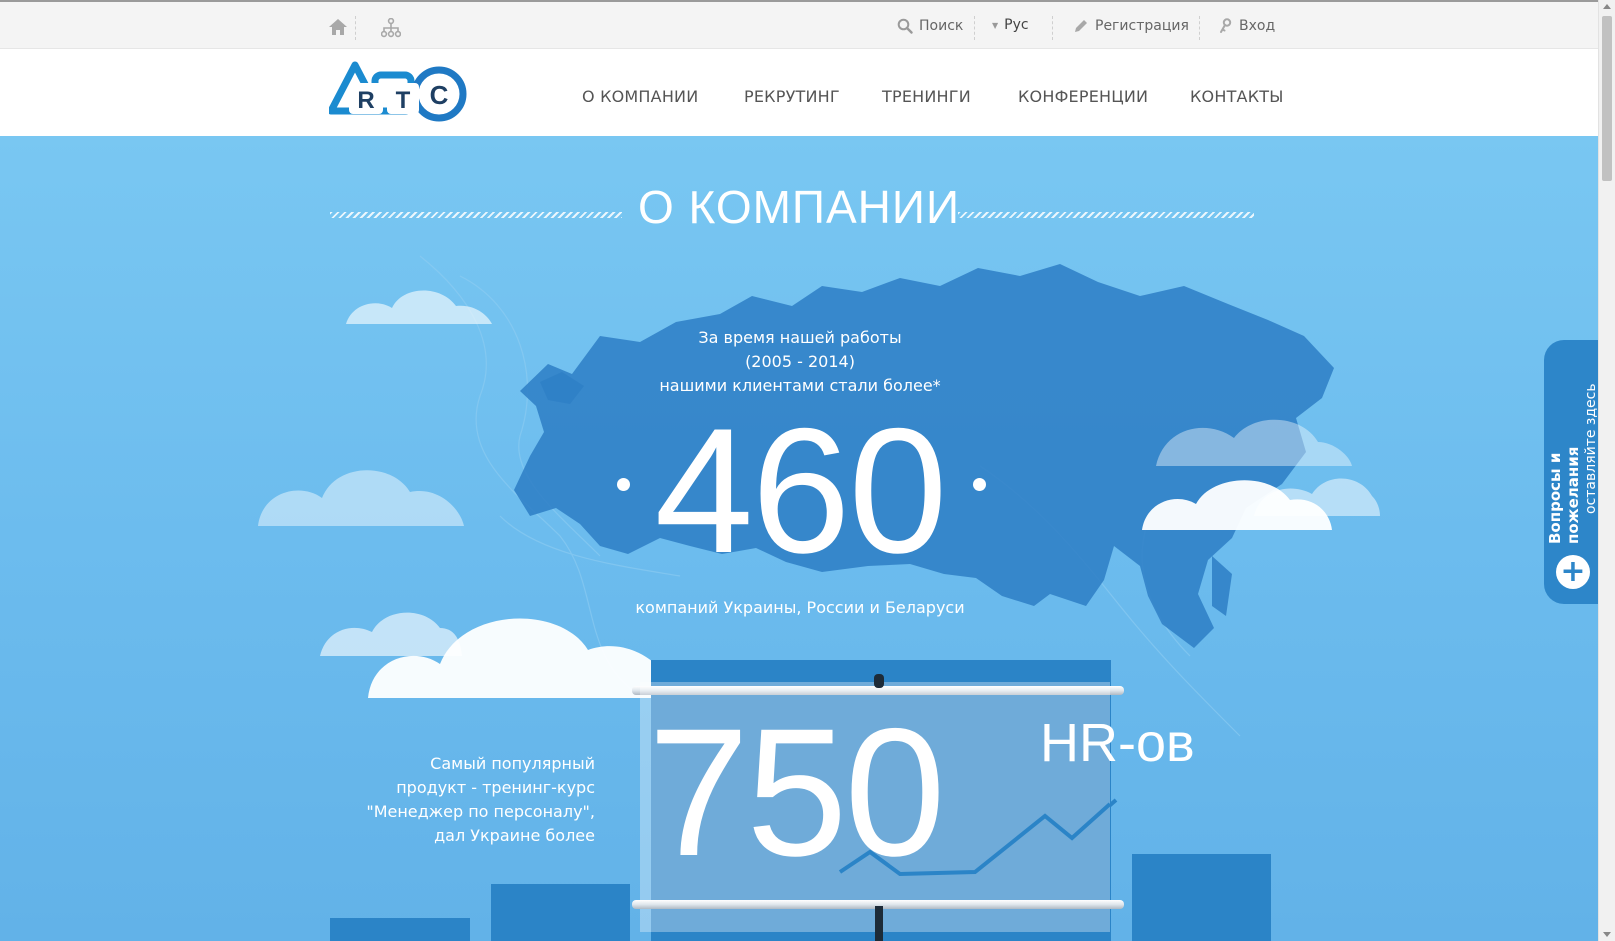  I want to click on feedback-title: Вопросы и пожелания, so click(1564, 495).